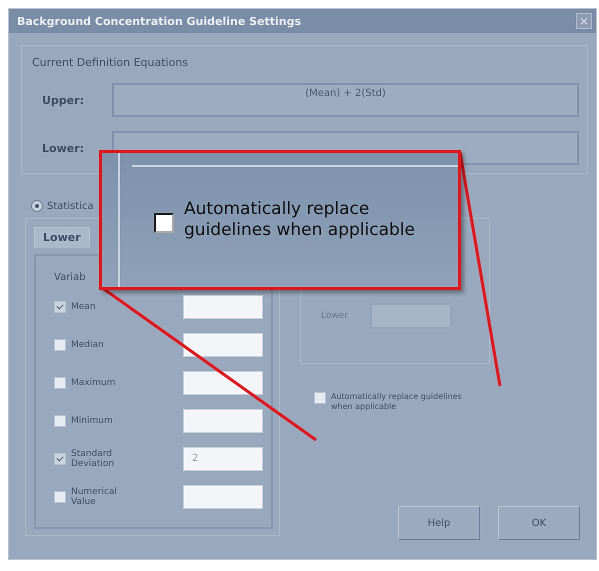  I want to click on radio-icon, so click(37, 206).